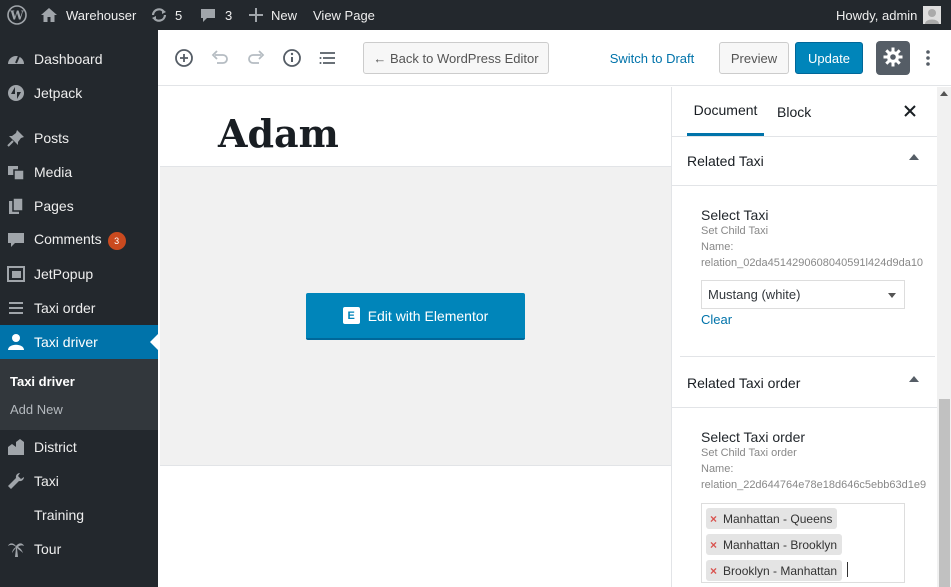  Describe the element at coordinates (42, 381) in the screenshot. I see `submenu-item-taxi-driver: Taxi driver` at that location.